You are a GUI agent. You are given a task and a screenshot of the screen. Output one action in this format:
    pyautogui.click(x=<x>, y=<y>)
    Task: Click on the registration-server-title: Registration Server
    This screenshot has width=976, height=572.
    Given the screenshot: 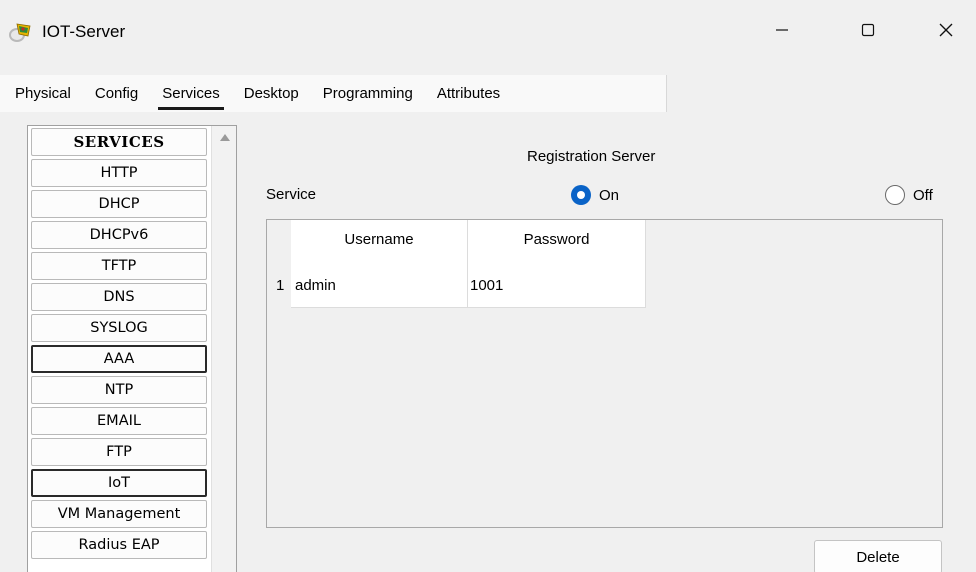 What is the action you would take?
    pyautogui.click(x=591, y=156)
    